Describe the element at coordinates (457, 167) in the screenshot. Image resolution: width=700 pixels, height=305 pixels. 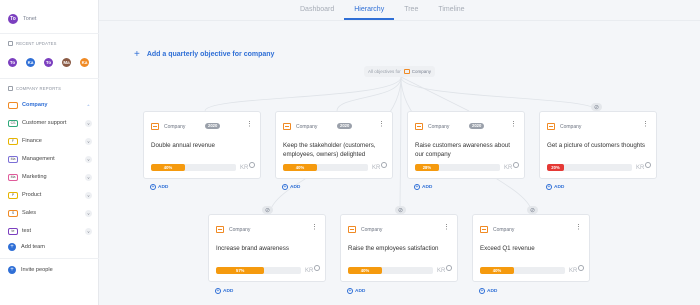
I see `progress-bar: 28%` at that location.